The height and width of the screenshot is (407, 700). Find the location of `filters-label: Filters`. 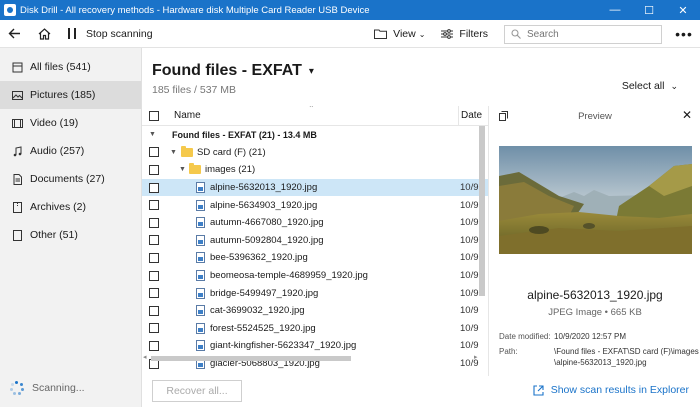

filters-label: Filters is located at coordinates (473, 34).